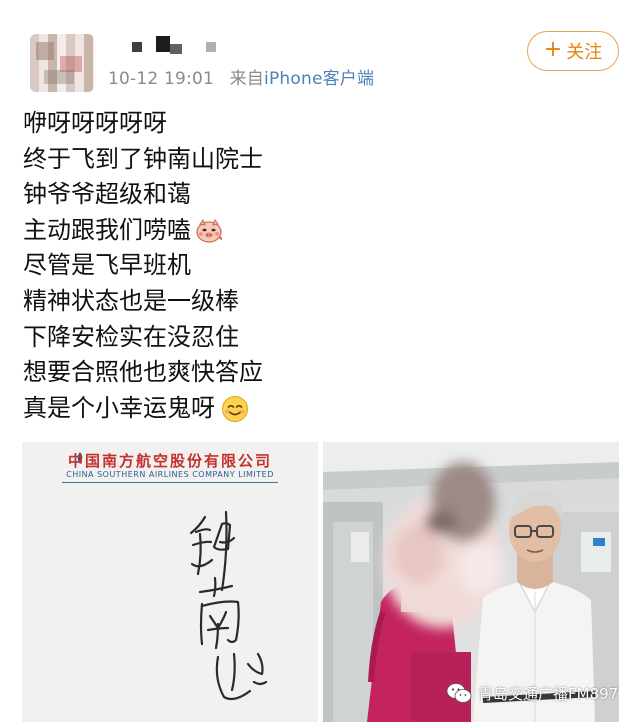 This screenshot has width=640, height=722. What do you see at coordinates (62, 63) in the screenshot?
I see `avatar` at bounding box center [62, 63].